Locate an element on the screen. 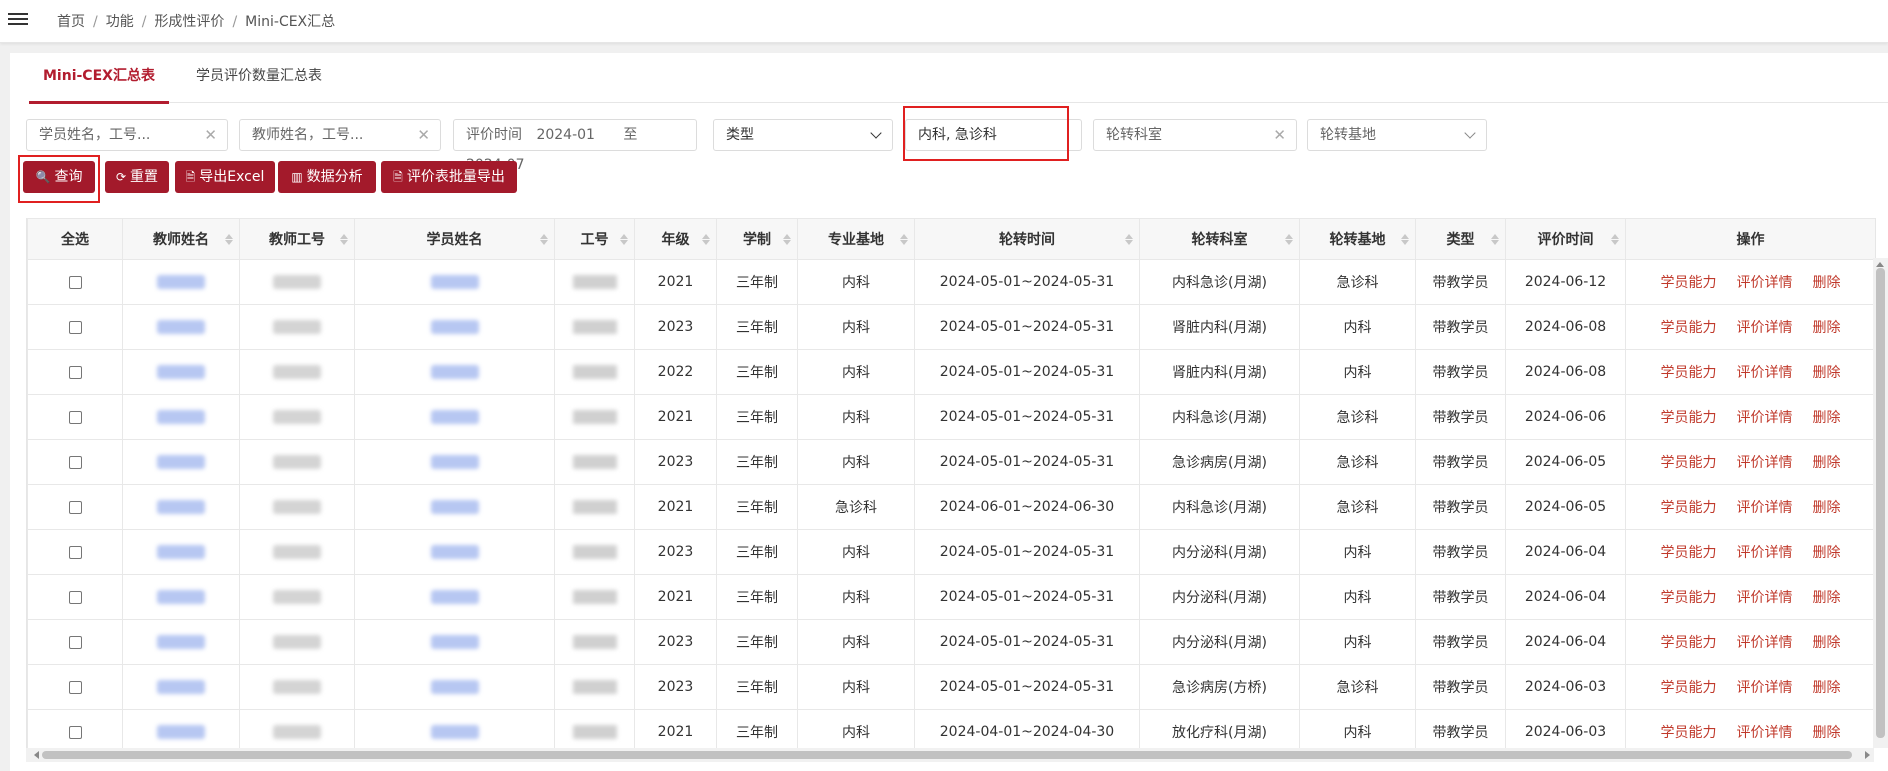  col-rotation-base: 轮转基地 is located at coordinates (1357, 239).